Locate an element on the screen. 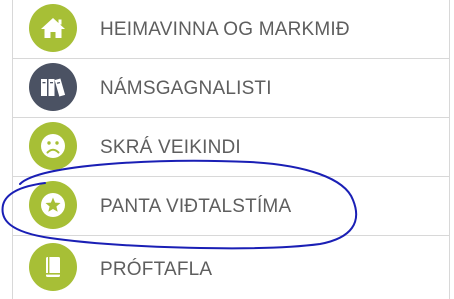 This screenshot has width=454, height=299. menu-item-label: NÁMSGAGNALISTI is located at coordinates (186, 88).